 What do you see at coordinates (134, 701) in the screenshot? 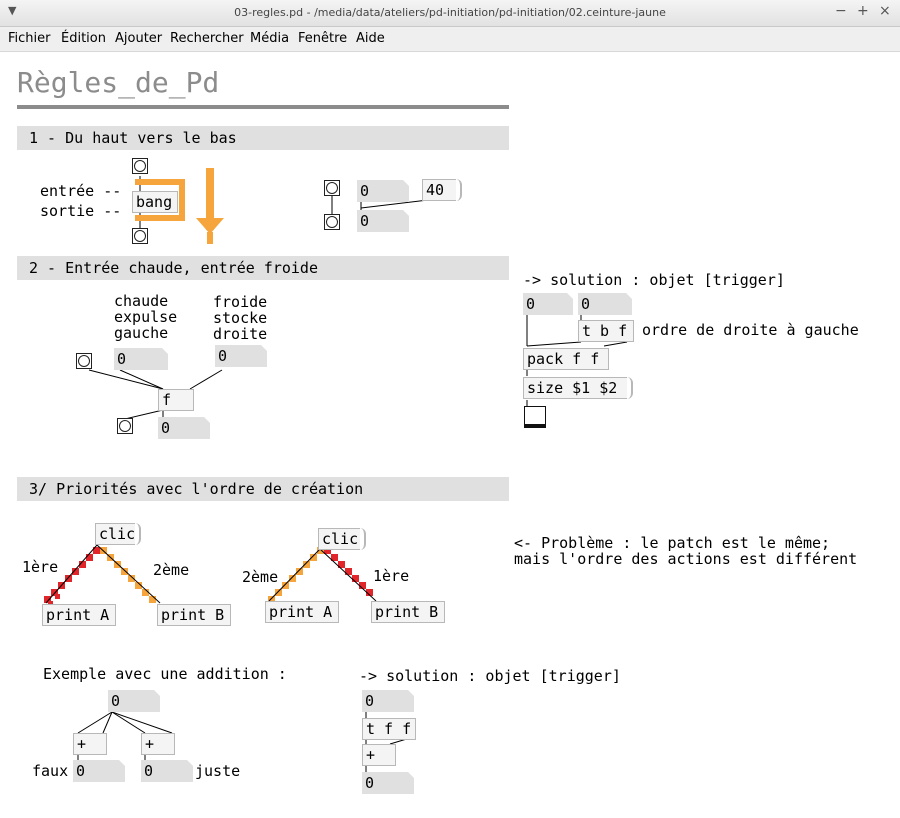
I see `ex-number-top: 0` at bounding box center [134, 701].